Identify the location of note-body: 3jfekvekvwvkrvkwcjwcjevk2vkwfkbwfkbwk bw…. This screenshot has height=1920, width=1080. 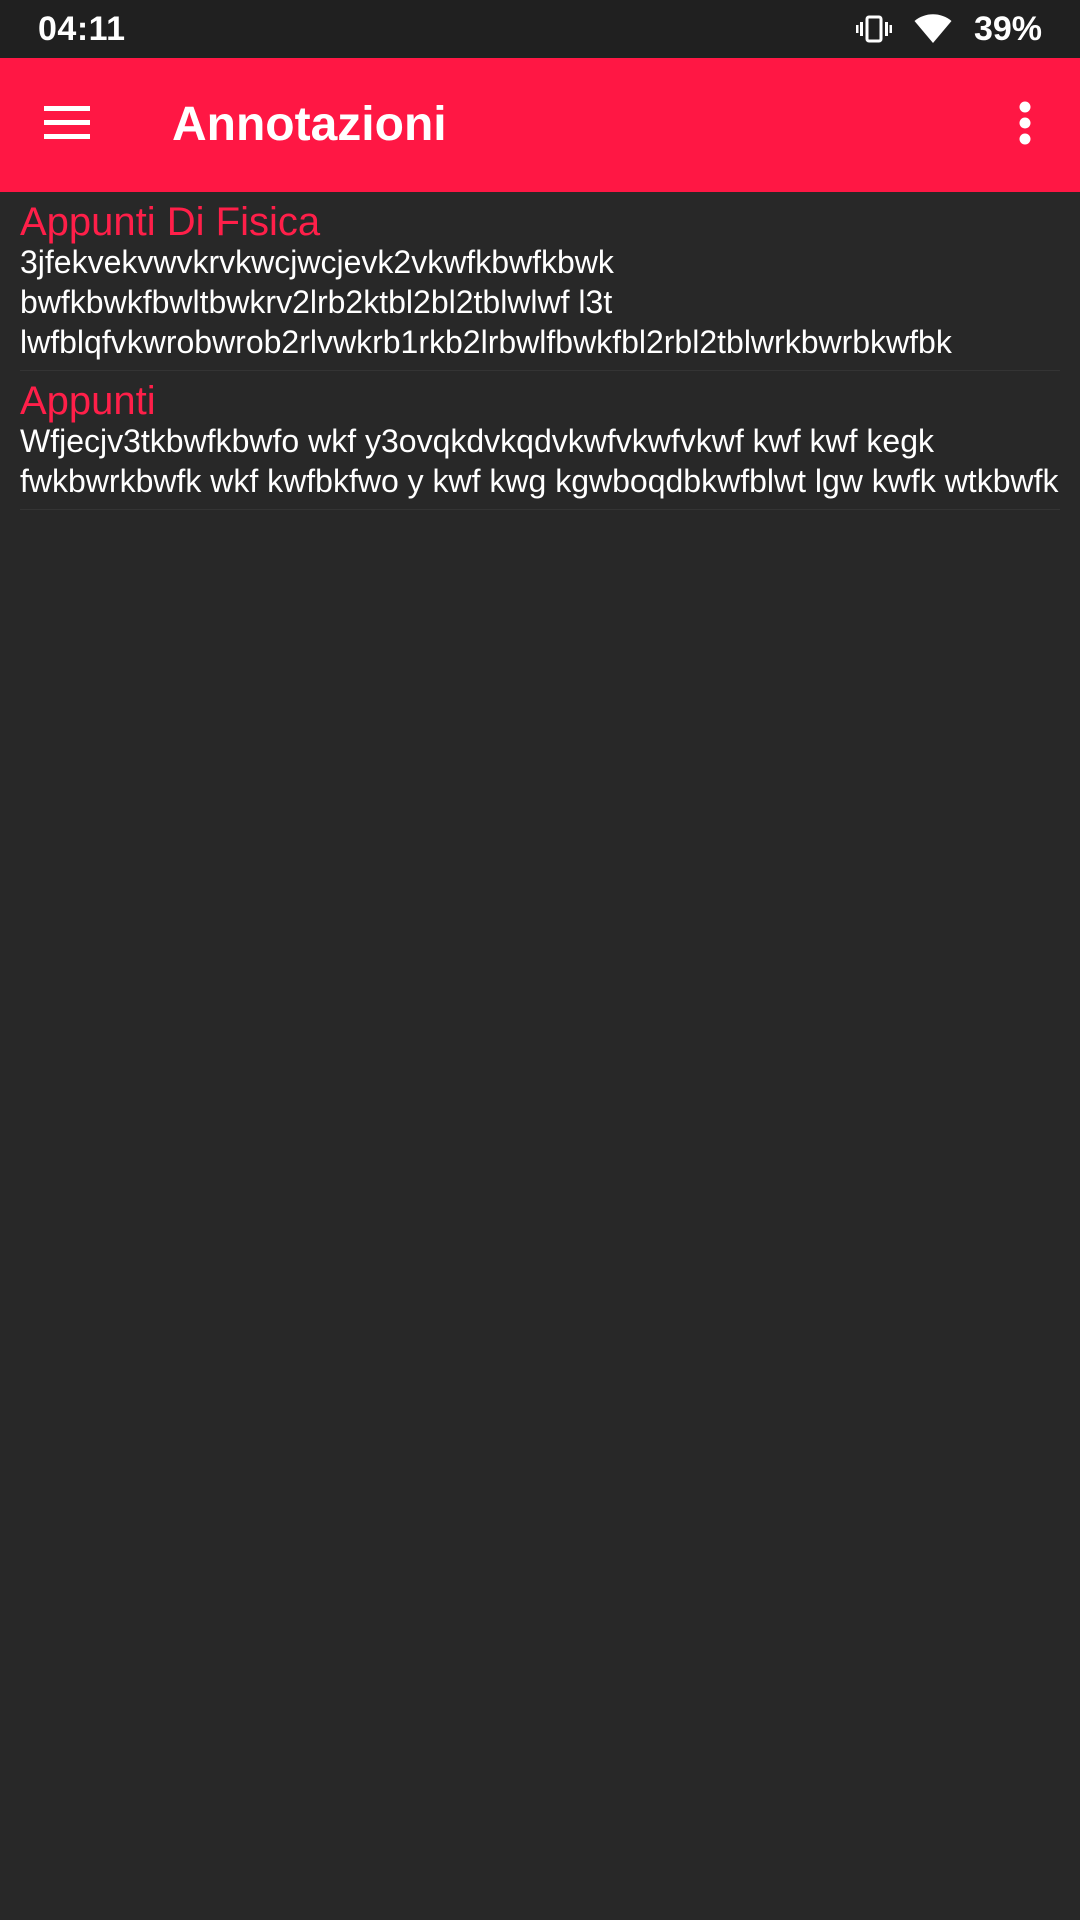
(486, 302).